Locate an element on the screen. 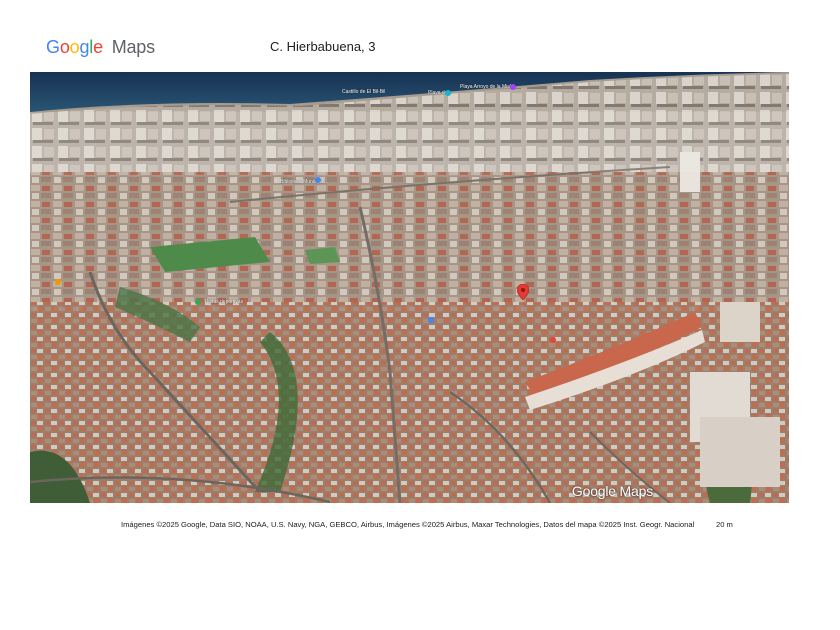 This screenshot has width=840, height=630. map-watermark: Google Maps is located at coordinates (612, 491).